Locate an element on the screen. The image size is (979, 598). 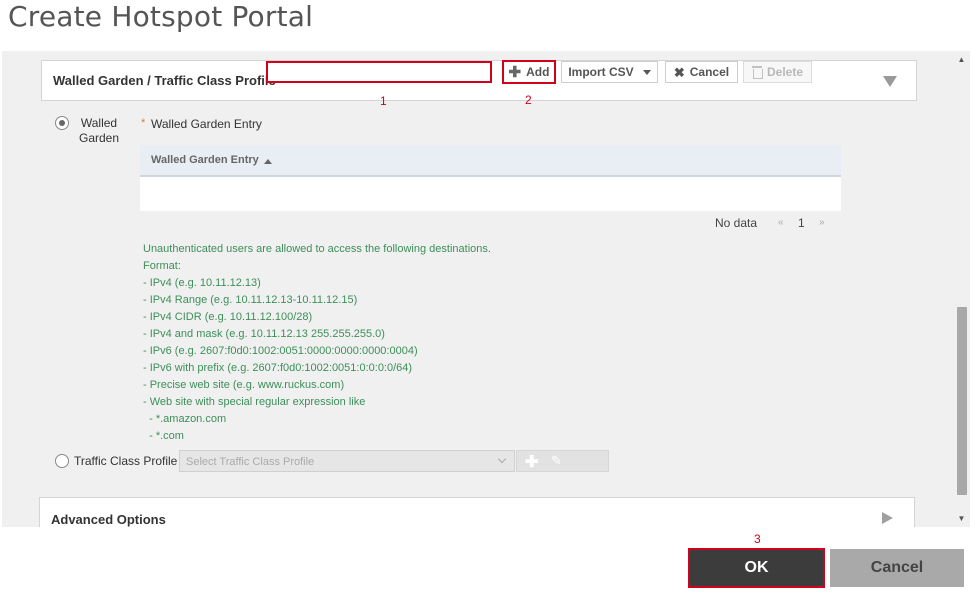
trash-icon is located at coordinates (757, 72).